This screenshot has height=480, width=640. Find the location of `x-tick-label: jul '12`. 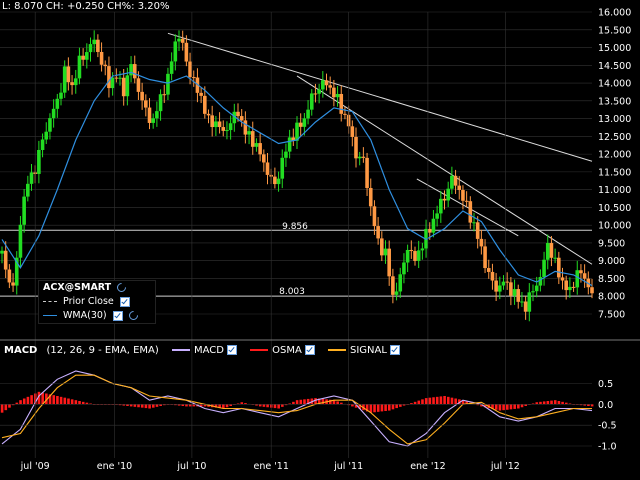

x-tick-label: jul '12 is located at coordinates (505, 466).